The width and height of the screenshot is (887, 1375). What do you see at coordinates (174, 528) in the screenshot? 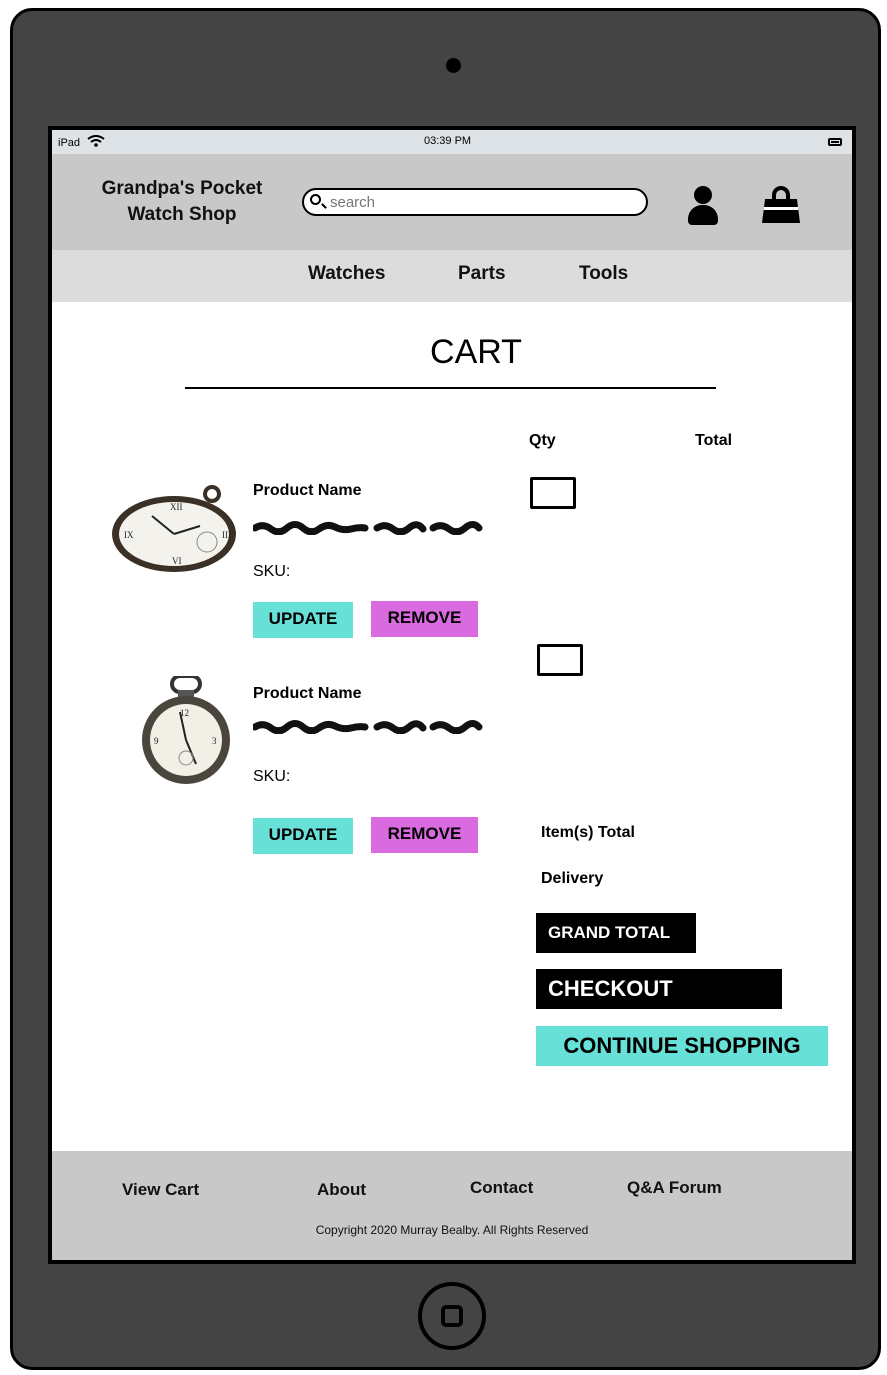
I see `pocket-watch-image: XII III VI IX` at bounding box center [174, 528].